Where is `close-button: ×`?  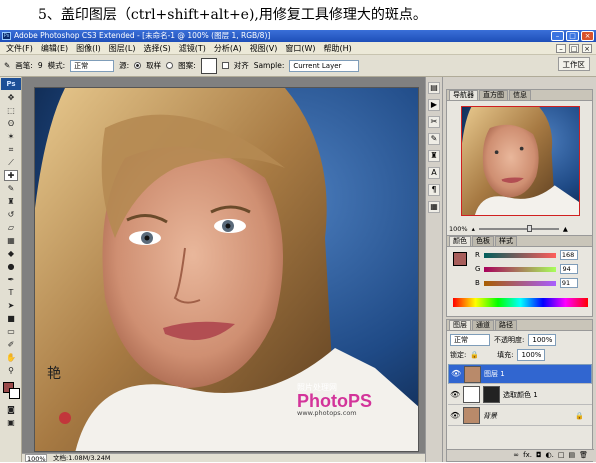 close-button: × is located at coordinates (587, 36).